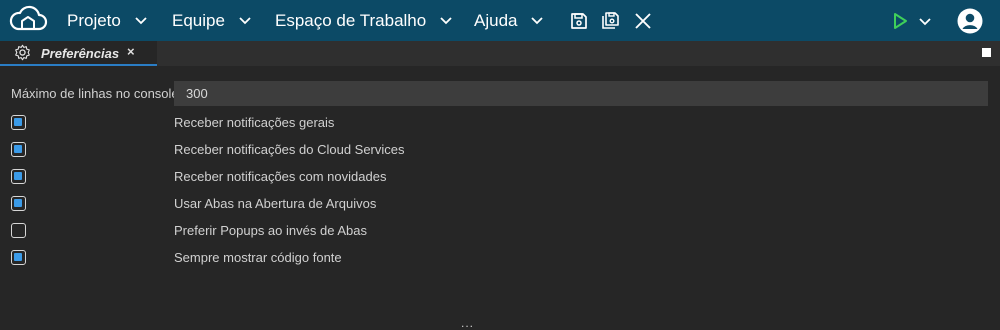  What do you see at coordinates (500, 53) in the screenshot?
I see `tab-strip: Preferências ×` at bounding box center [500, 53].